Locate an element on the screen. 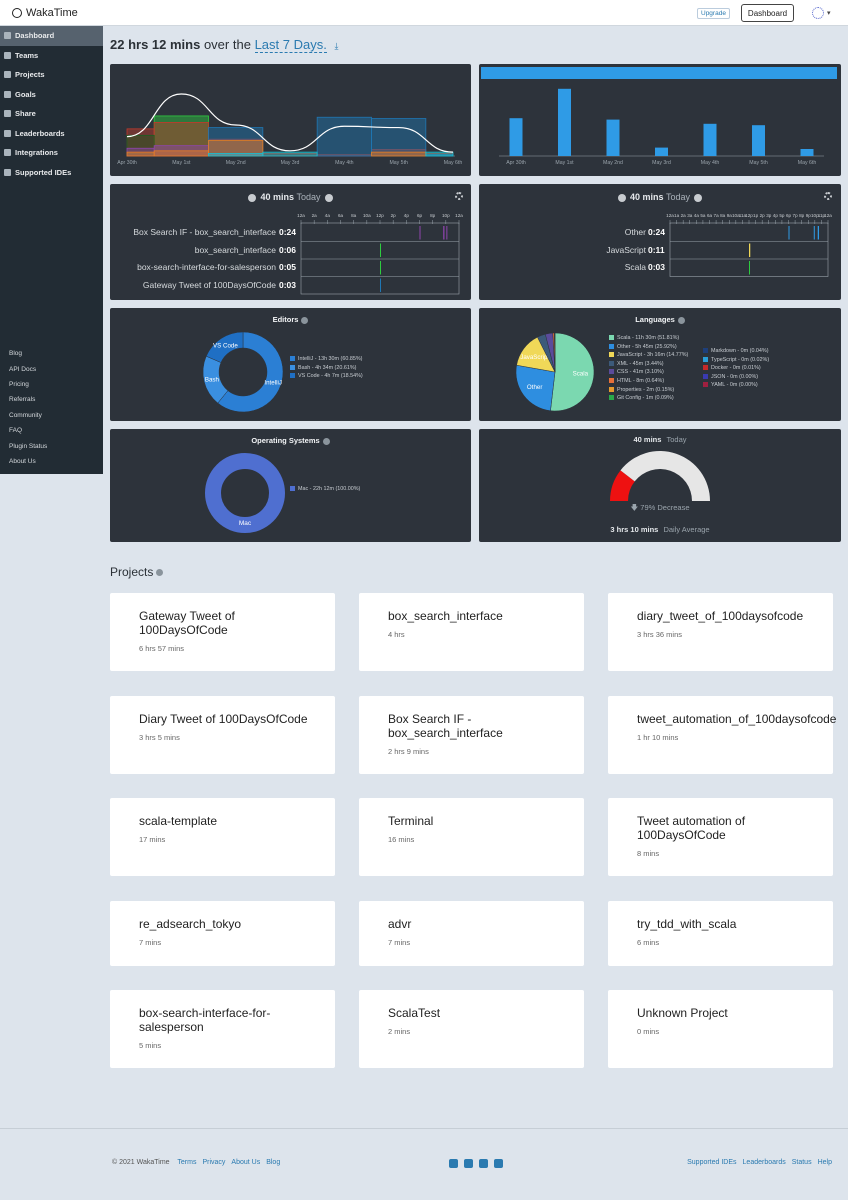  x-tick-label: May 1st is located at coordinates (181, 163).